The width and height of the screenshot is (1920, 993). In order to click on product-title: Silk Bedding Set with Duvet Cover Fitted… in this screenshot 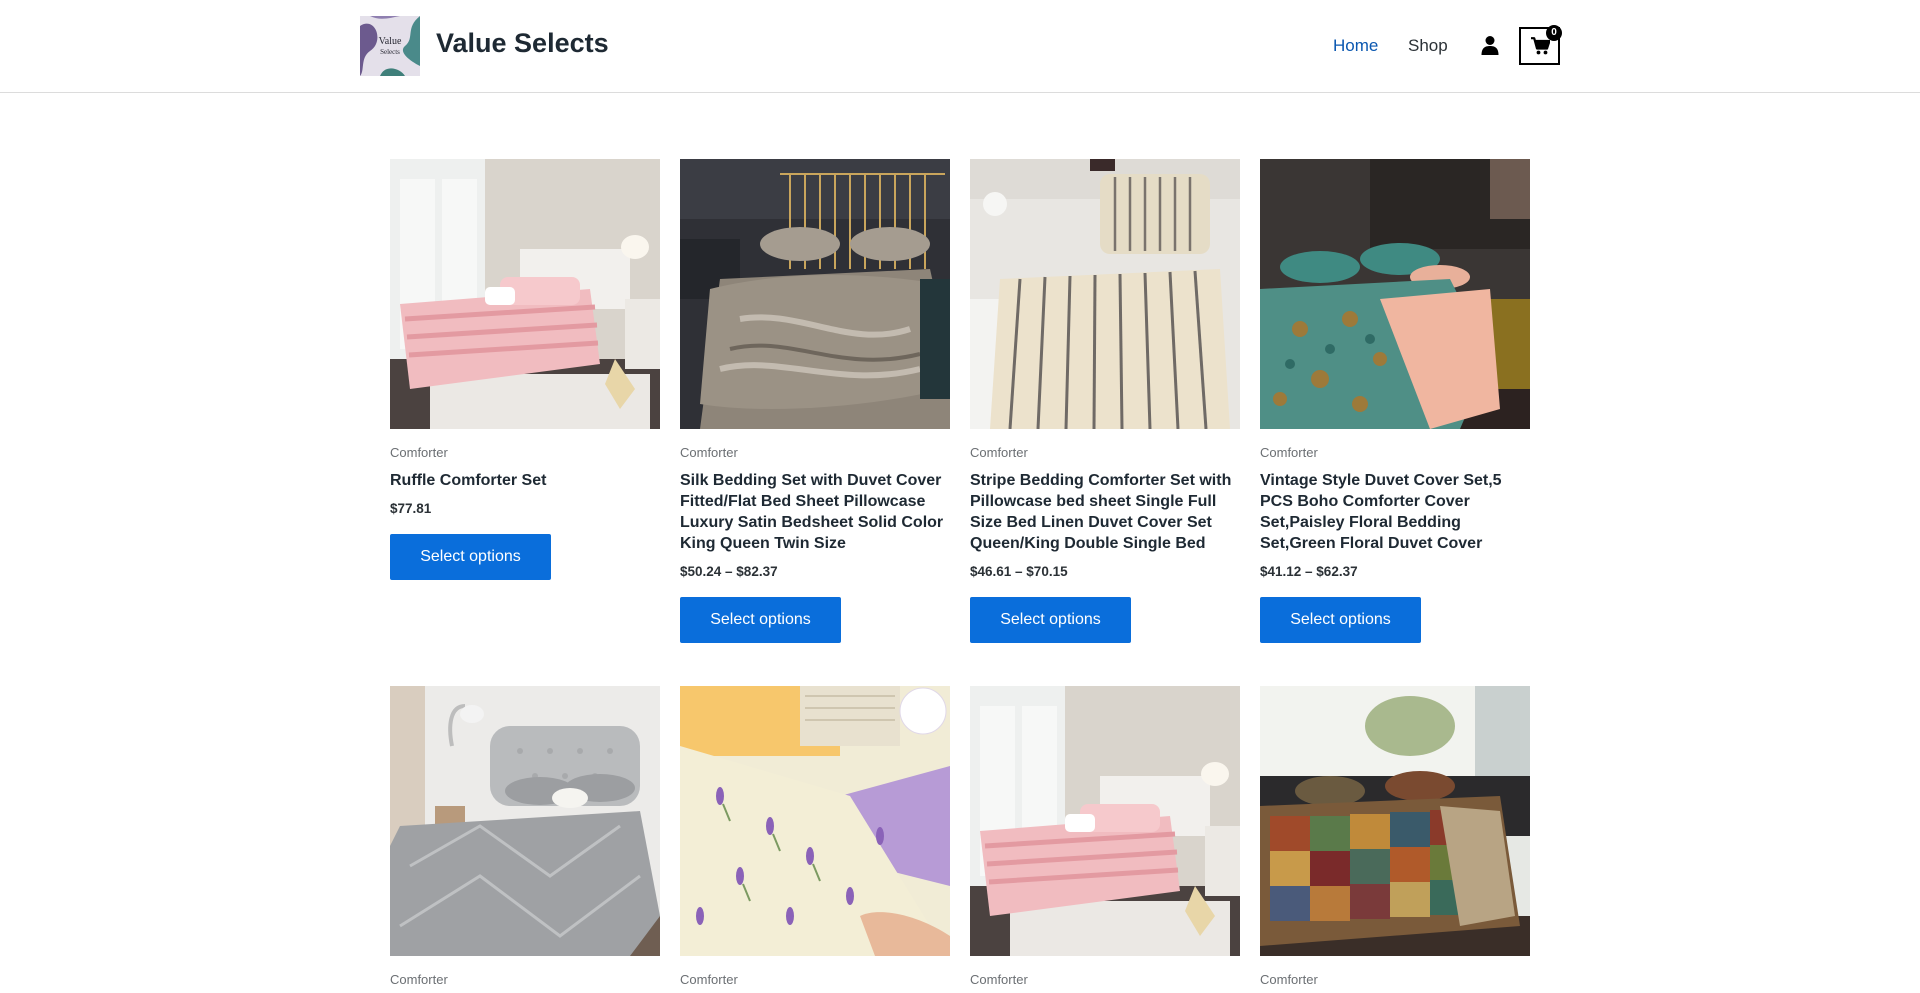, I will do `click(815, 512)`.